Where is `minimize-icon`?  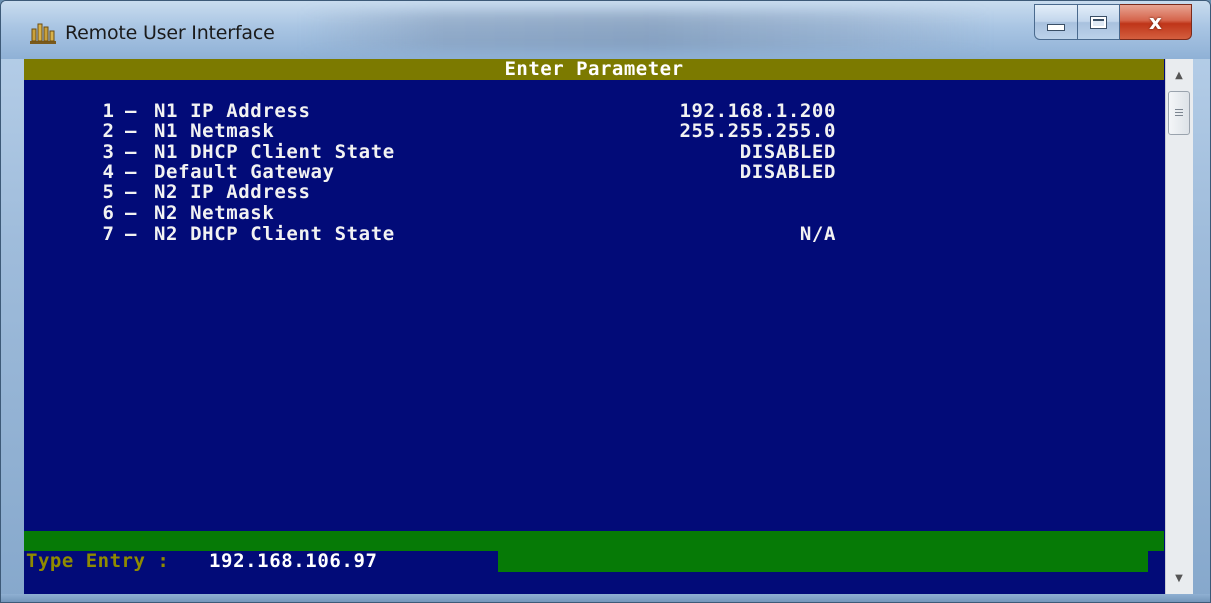
minimize-icon is located at coordinates (1056, 27).